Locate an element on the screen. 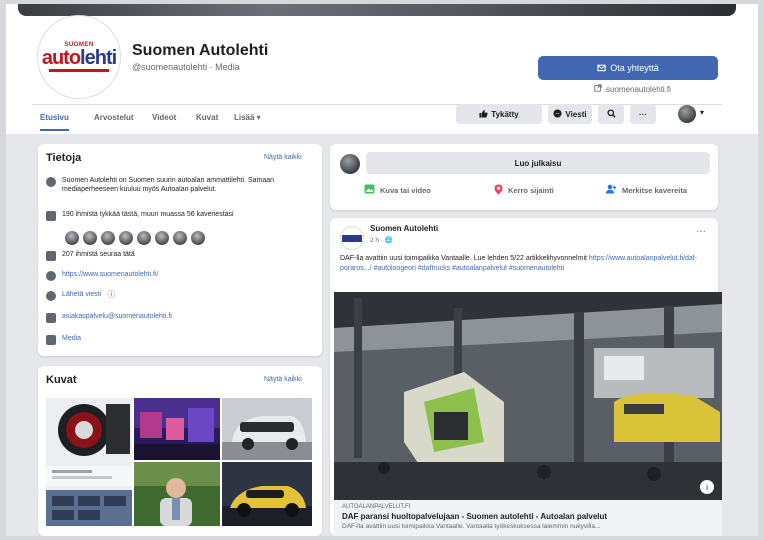 The image size is (764, 540). search-icon is located at coordinates (611, 114).